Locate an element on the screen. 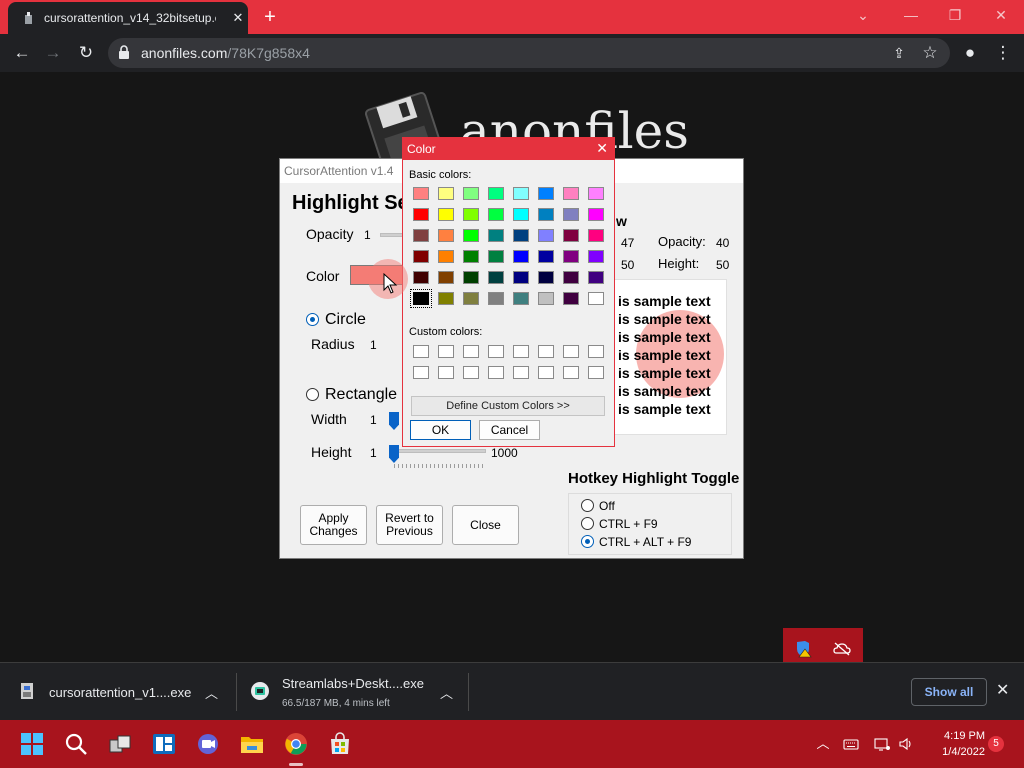 The width and height of the screenshot is (1024, 768). security-warning-icon is located at coordinates (804, 649).